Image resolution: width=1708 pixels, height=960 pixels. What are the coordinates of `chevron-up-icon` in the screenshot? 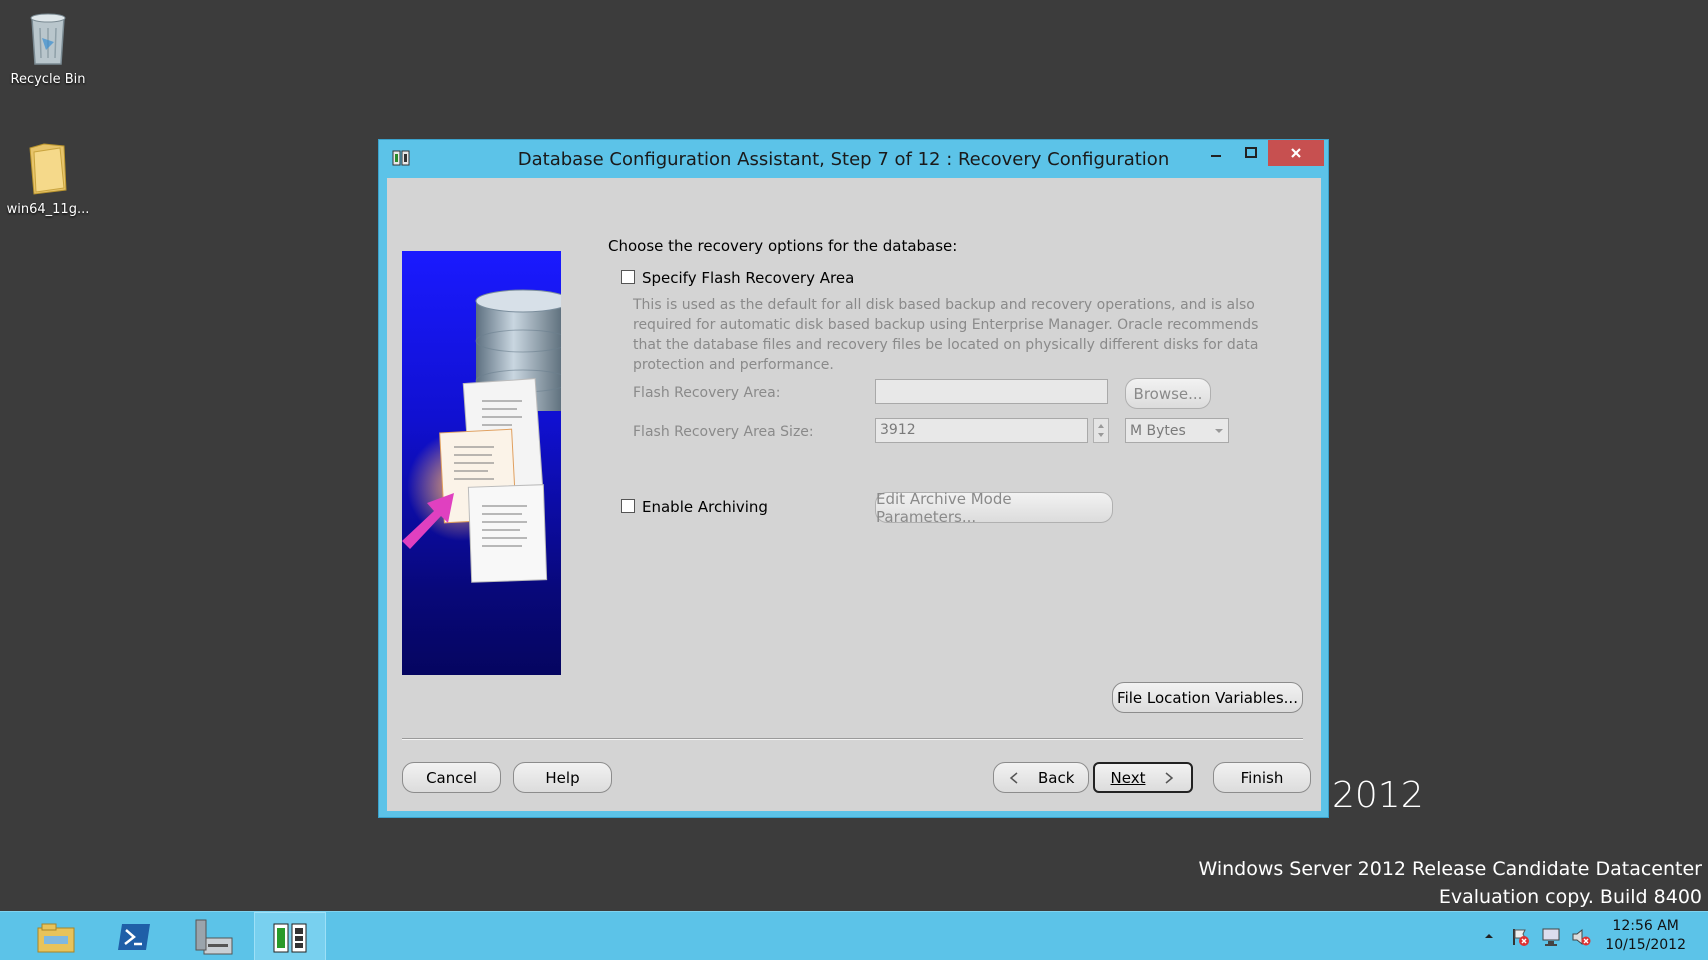 It's located at (1489, 936).